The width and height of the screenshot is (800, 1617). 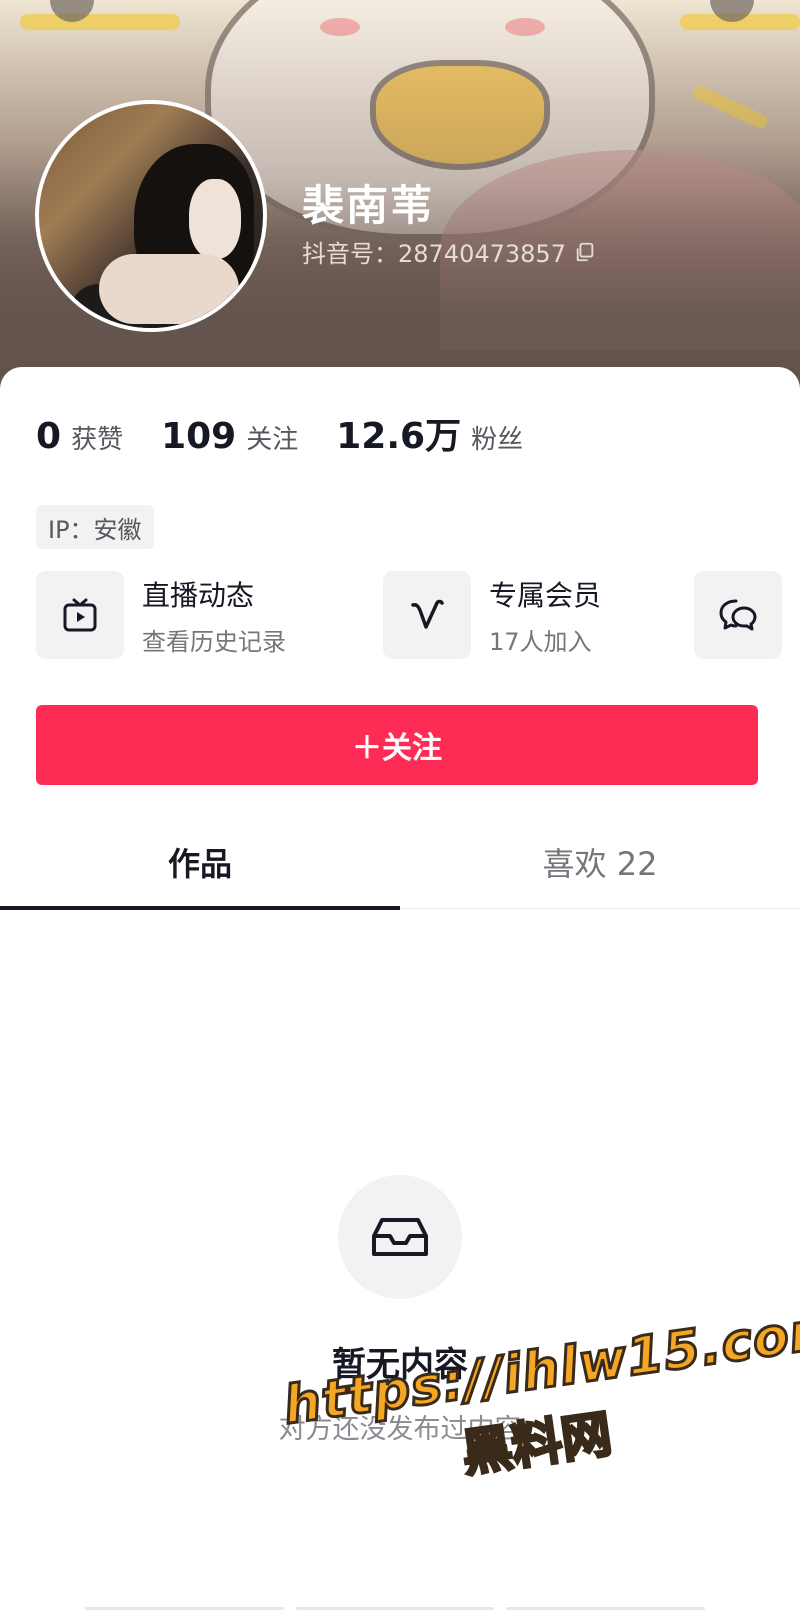 I want to click on feature-title: 直播动态, so click(x=198, y=595).